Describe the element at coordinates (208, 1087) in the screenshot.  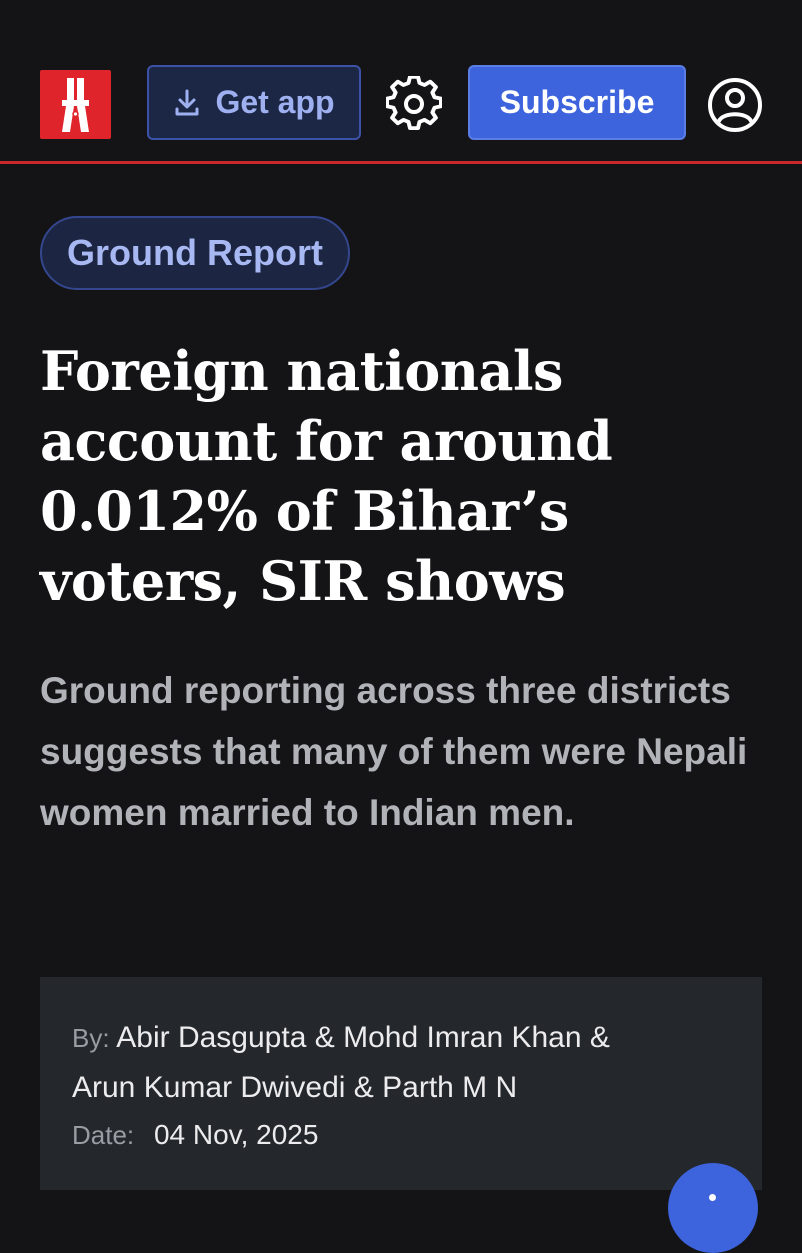
I see `author-name: Arun Kumar Dwivedi` at that location.